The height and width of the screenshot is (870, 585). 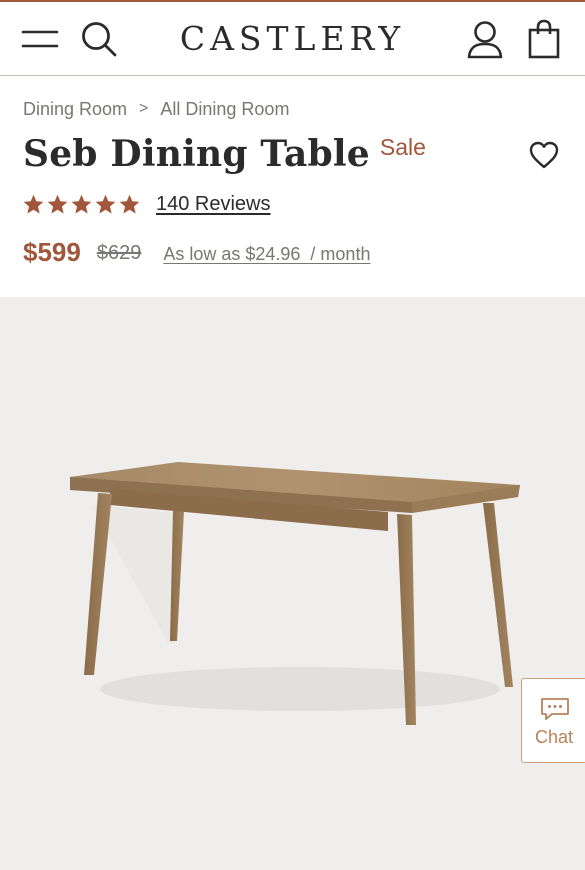 I want to click on price-row: $599 $629 As low as $24.96 / month, so click(x=196, y=252).